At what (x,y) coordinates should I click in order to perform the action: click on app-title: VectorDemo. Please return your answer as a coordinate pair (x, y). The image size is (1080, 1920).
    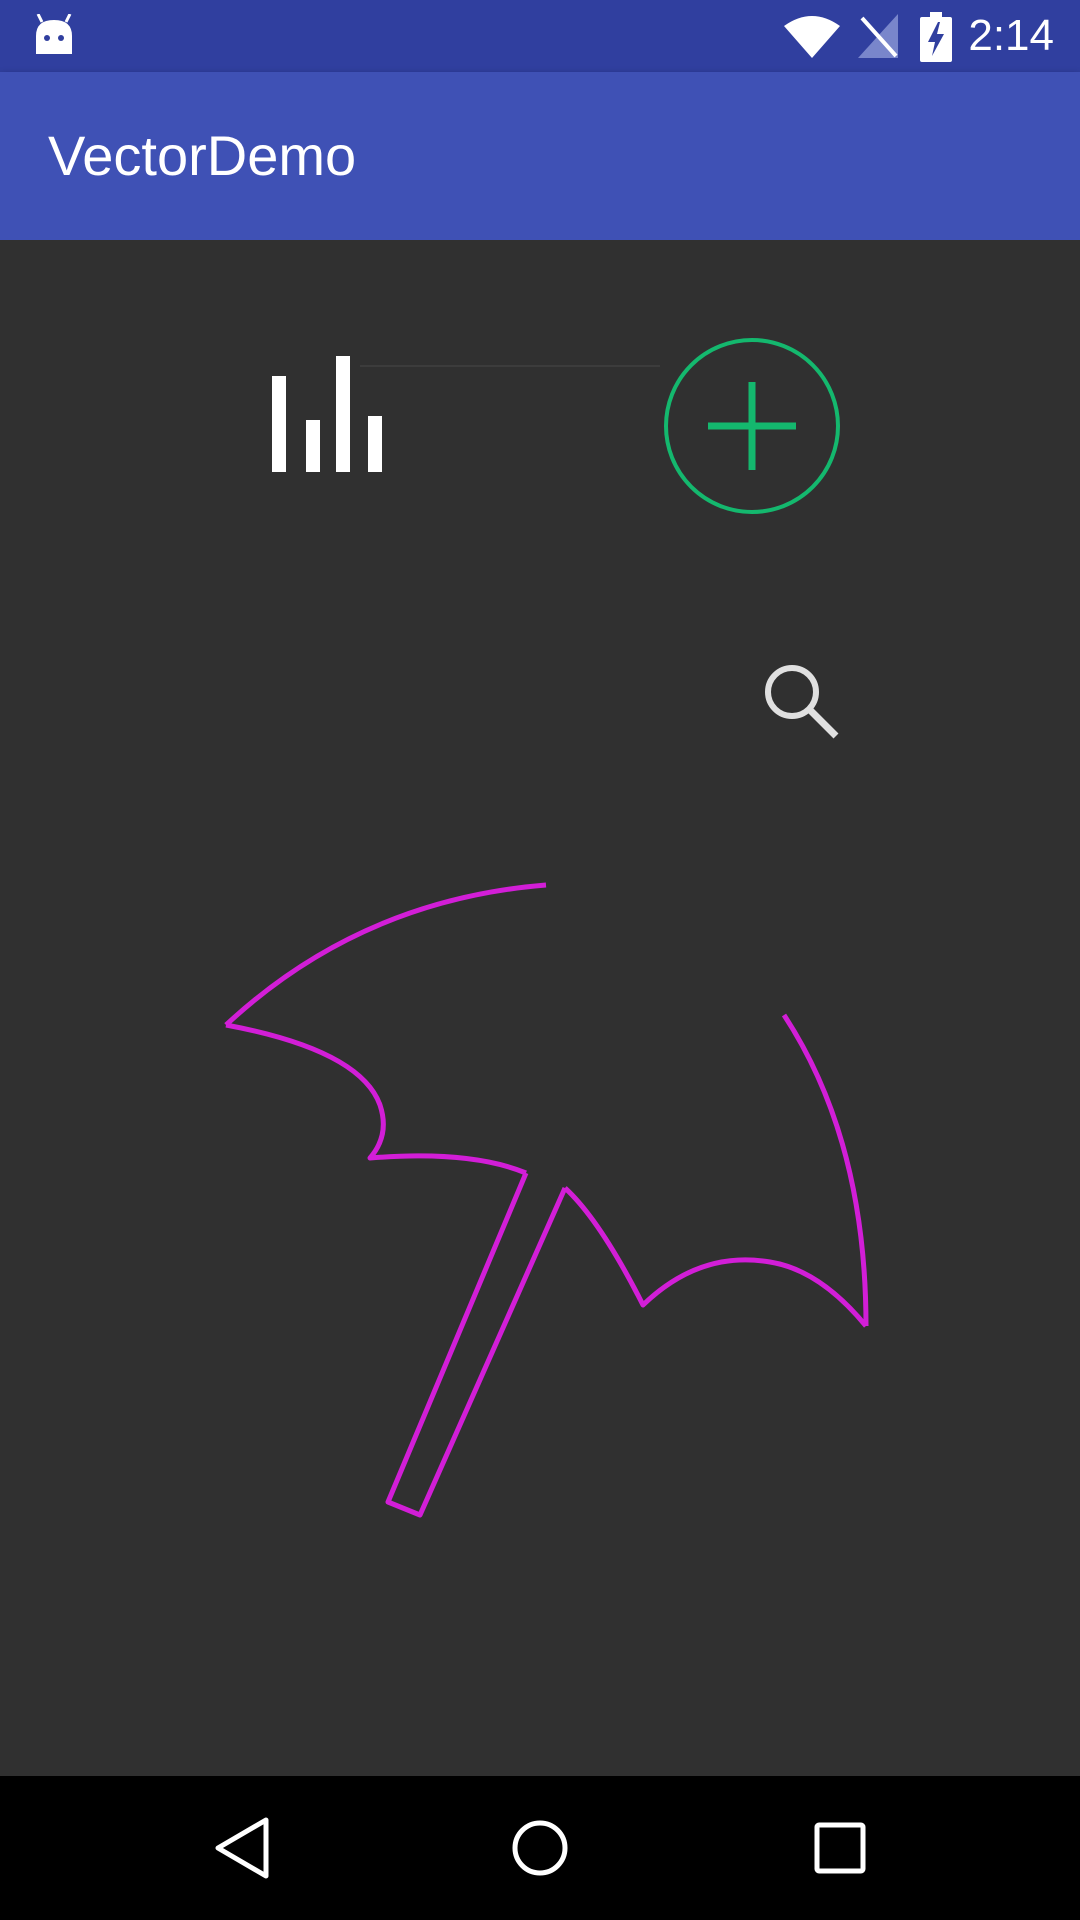
    Looking at the image, I should click on (202, 155).